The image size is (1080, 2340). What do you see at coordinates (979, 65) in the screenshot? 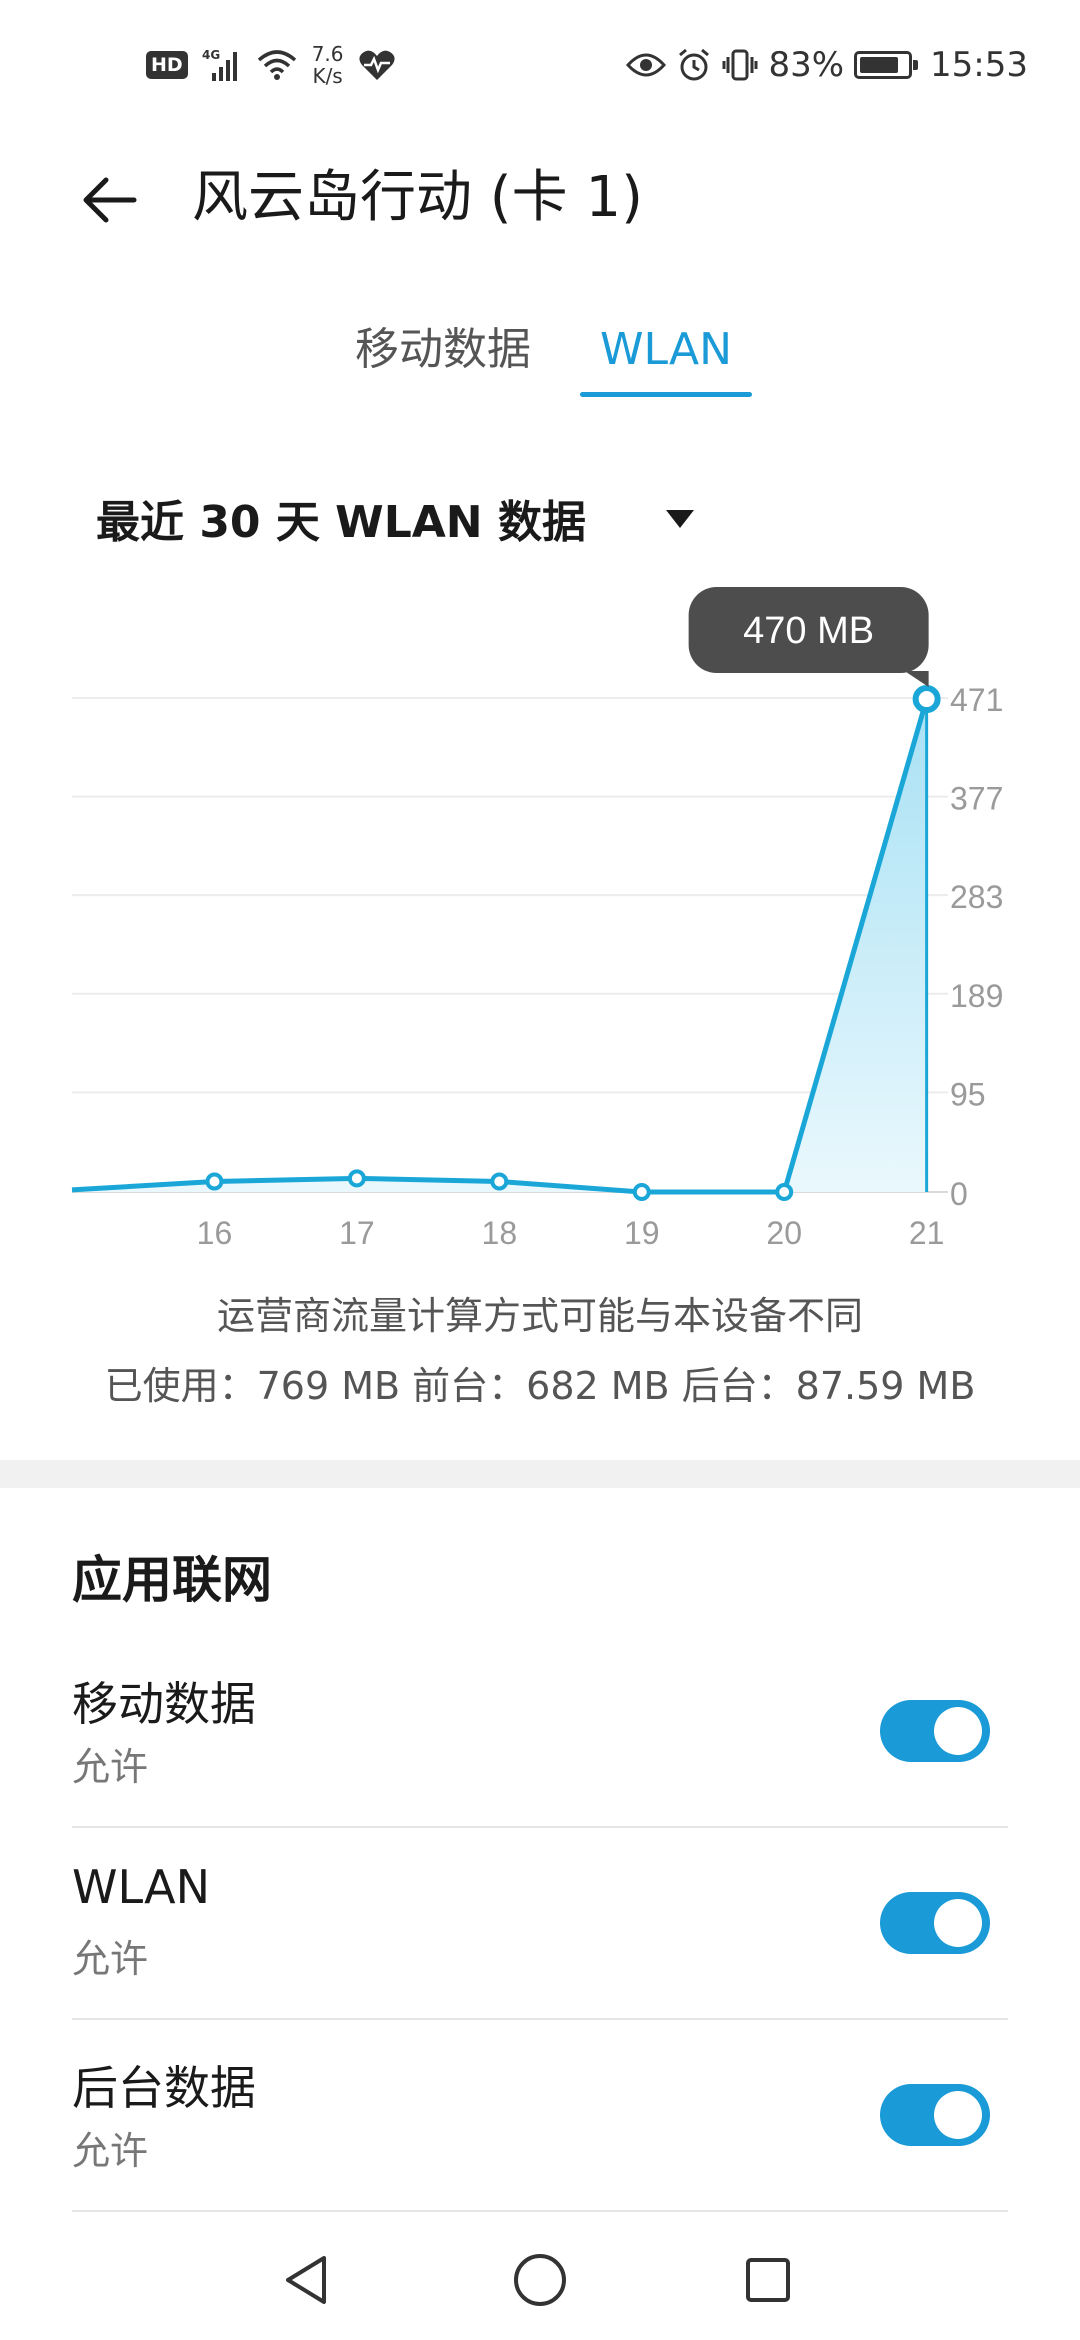
I see `clock: 15:53` at bounding box center [979, 65].